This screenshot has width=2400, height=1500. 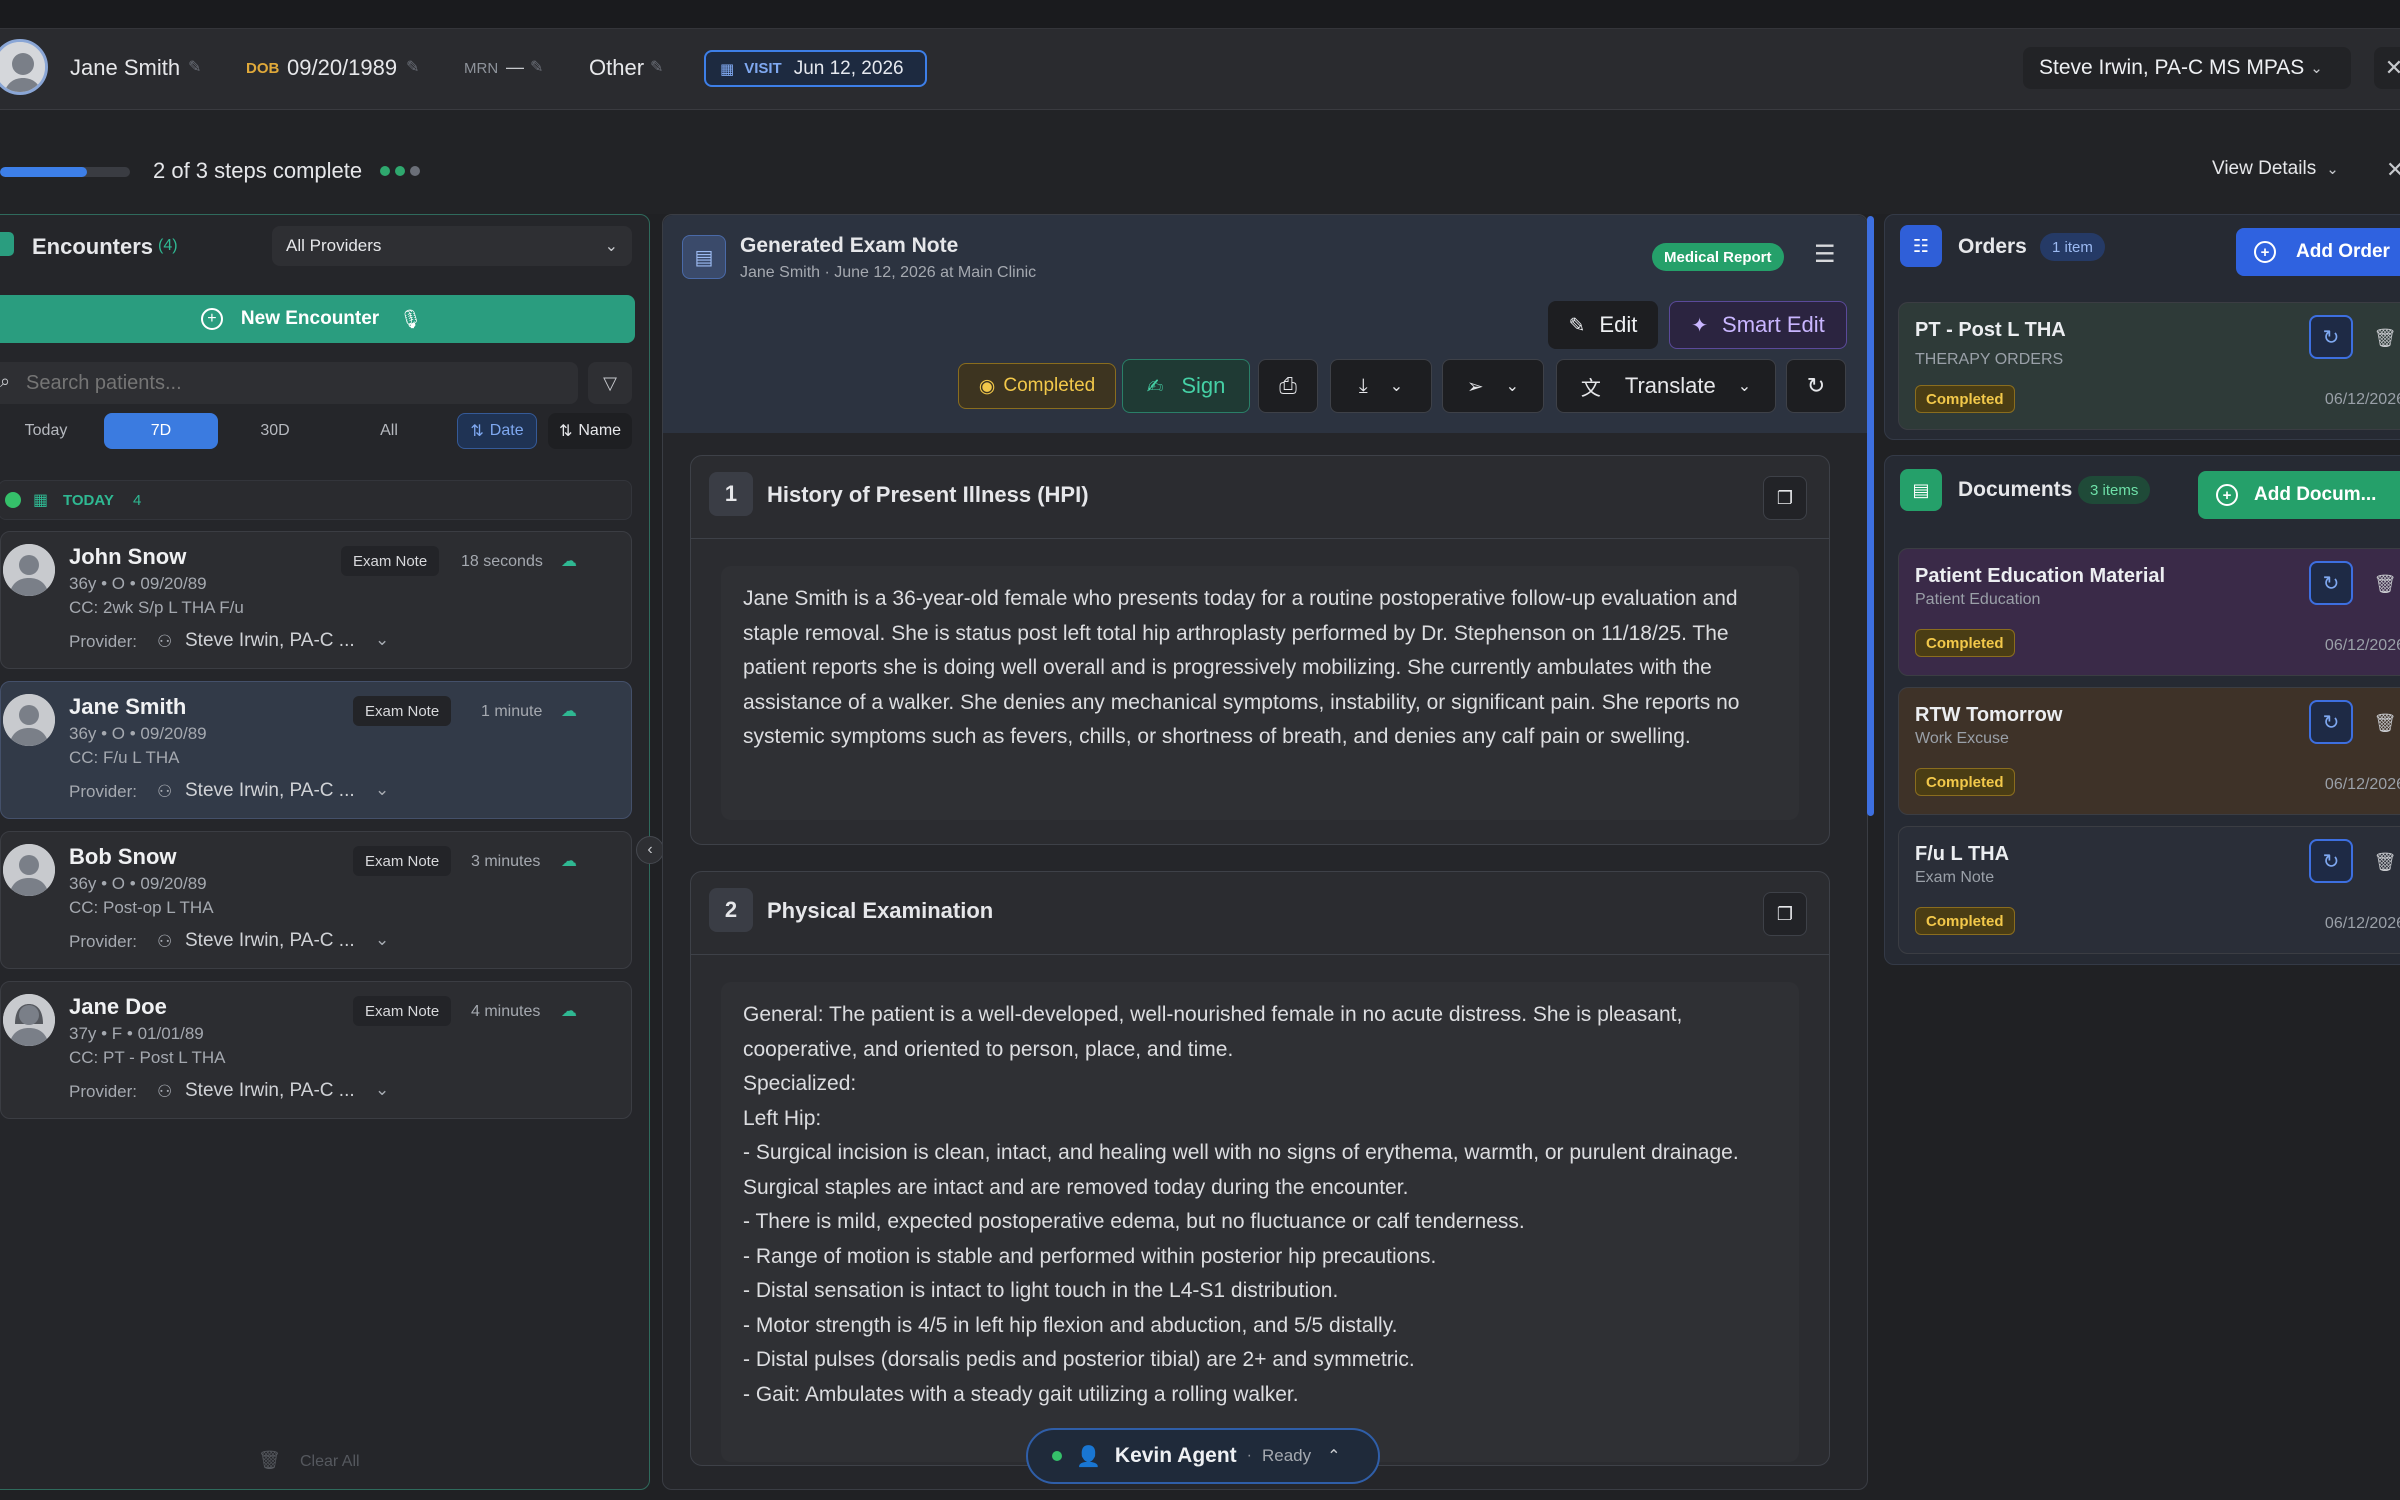 I want to click on regenerate-button: ↻, so click(x=1816, y=386).